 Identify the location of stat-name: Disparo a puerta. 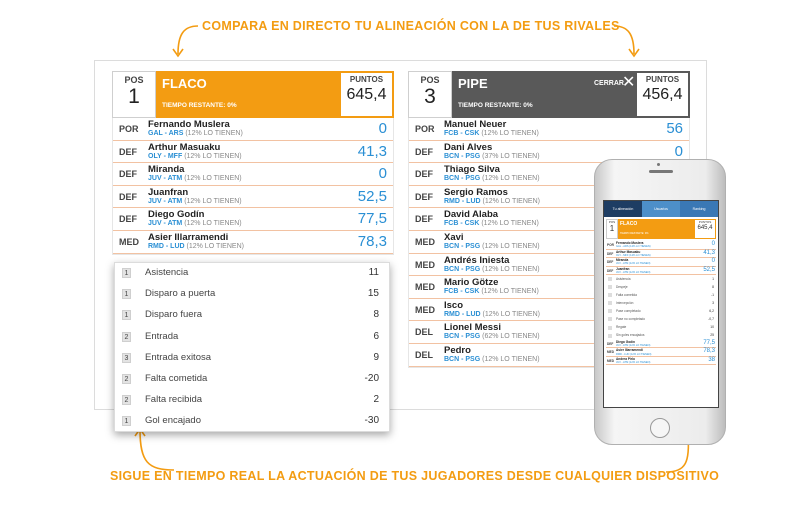
(180, 294).